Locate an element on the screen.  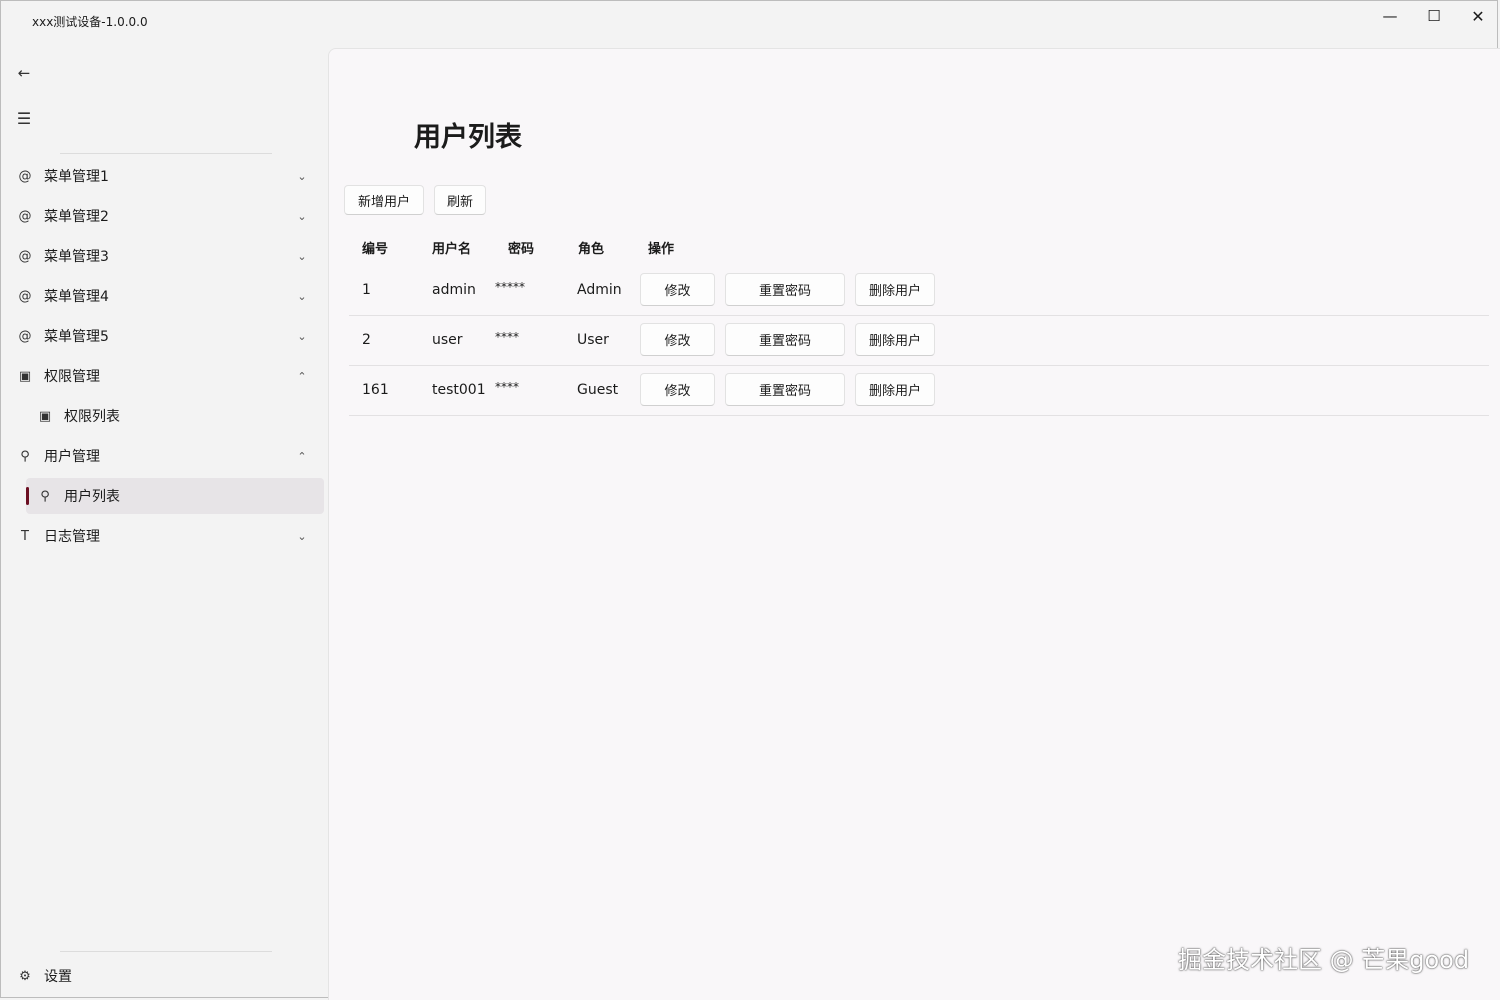
menu-toggle-button: ☰ is located at coordinates (24, 118).